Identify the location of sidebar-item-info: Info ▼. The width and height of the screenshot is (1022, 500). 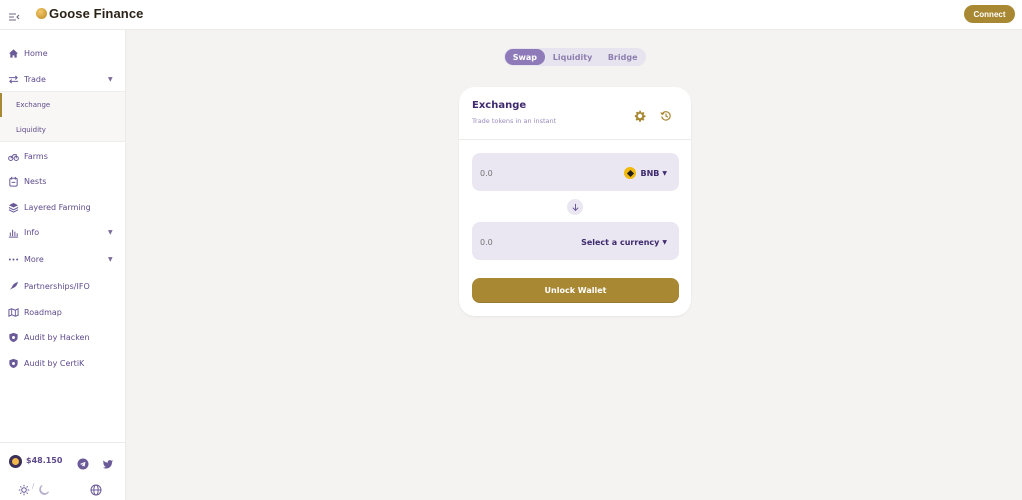
(62, 232).